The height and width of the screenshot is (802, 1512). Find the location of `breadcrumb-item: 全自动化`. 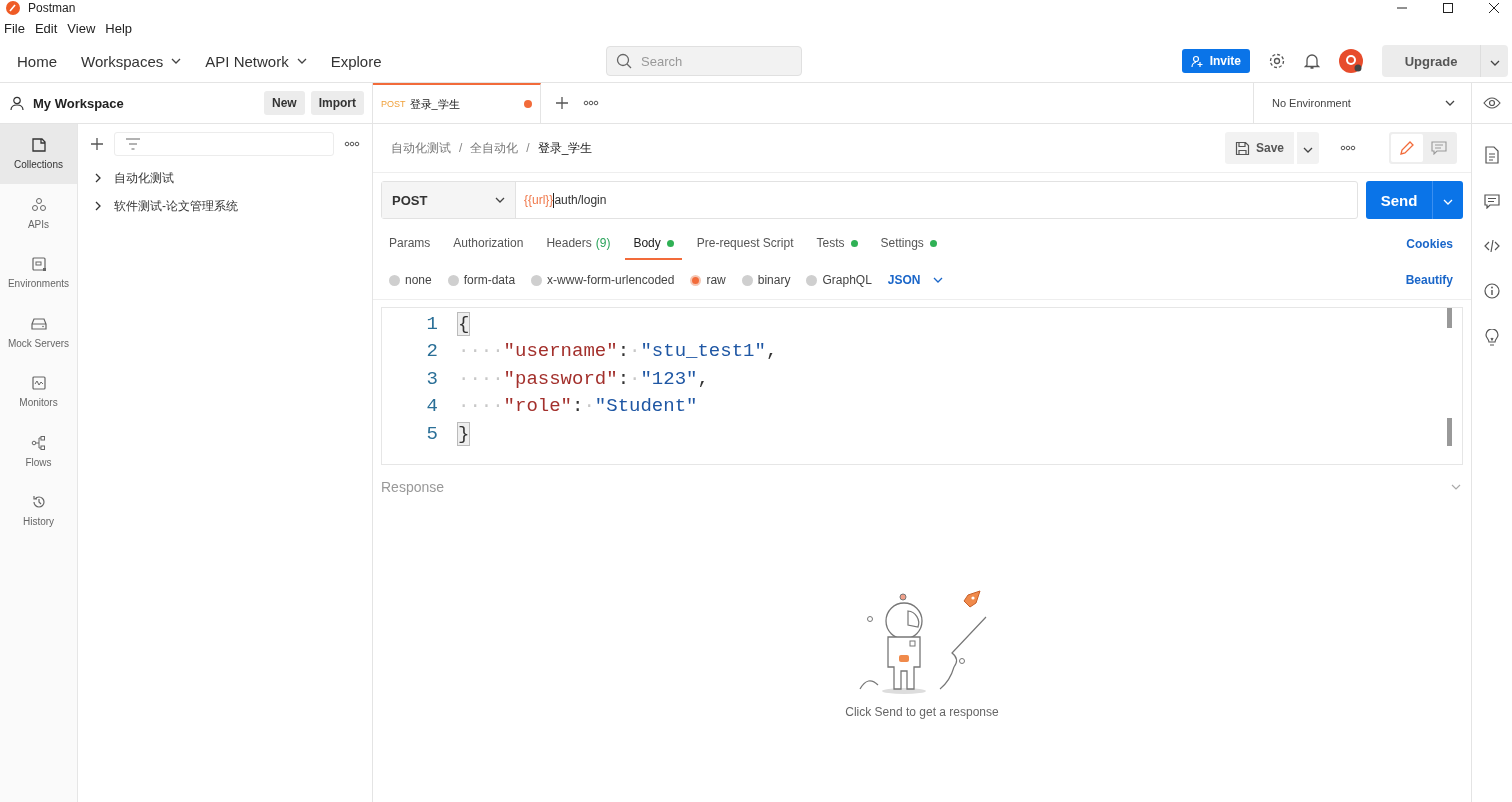

breadcrumb-item: 全自动化 is located at coordinates (494, 148).